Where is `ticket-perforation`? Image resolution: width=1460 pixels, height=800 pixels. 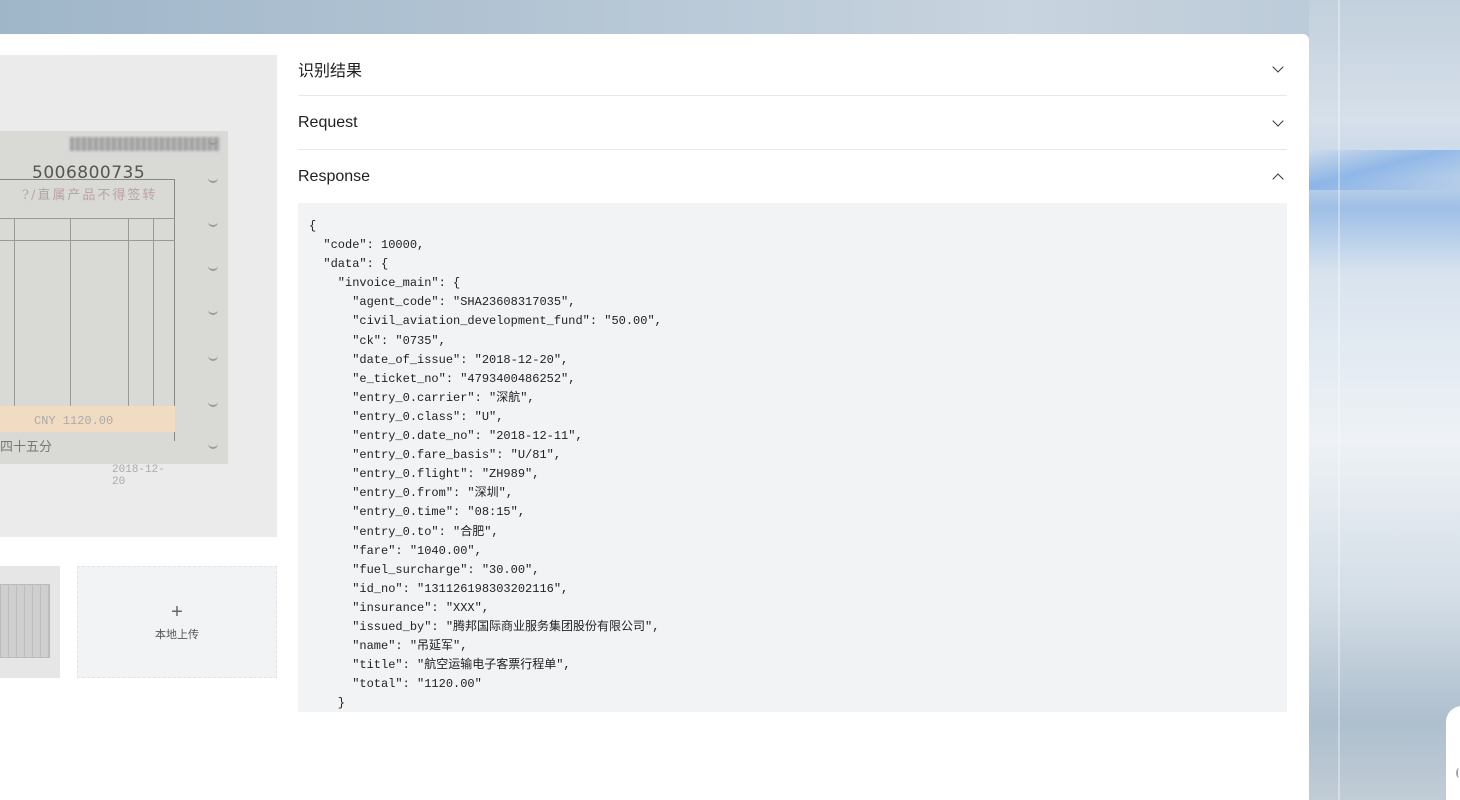 ticket-perforation is located at coordinates (216, 297).